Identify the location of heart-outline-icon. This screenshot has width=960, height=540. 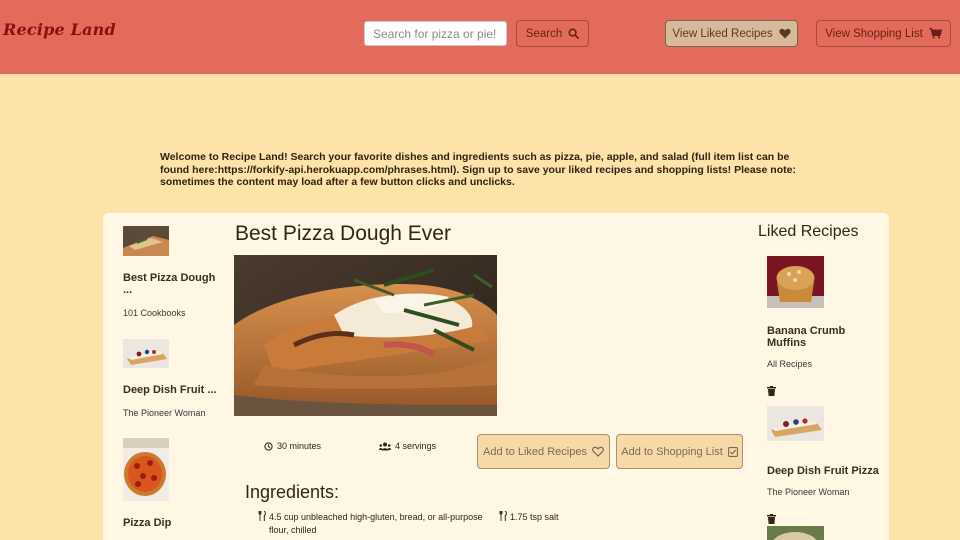
(598, 451).